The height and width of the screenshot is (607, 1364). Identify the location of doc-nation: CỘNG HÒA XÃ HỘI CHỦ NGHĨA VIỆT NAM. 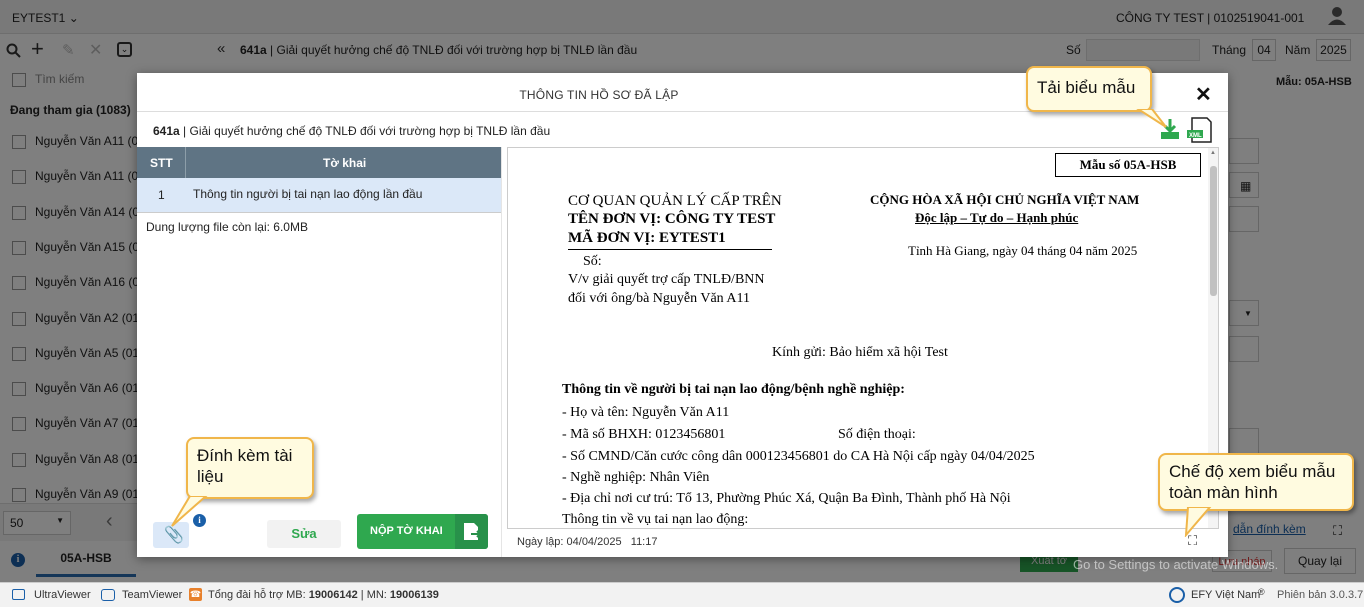
(1005, 199).